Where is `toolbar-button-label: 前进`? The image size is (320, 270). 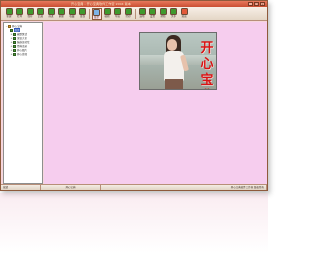 toolbar-button-label: 前进 is located at coordinates (51, 16).